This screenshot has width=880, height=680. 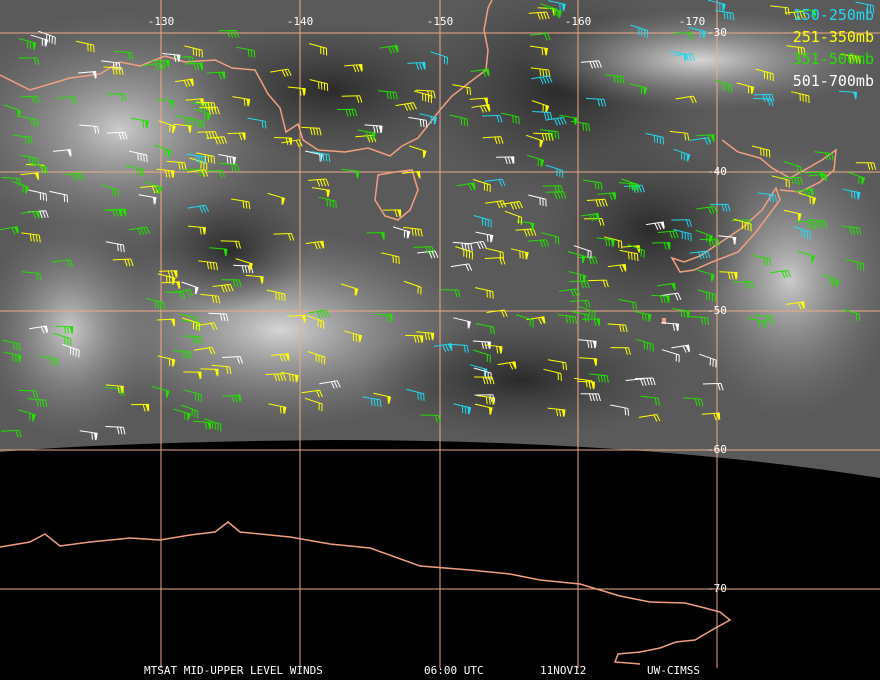 What do you see at coordinates (673, 670) in the screenshot?
I see `credit-label: UW-CIMSS` at bounding box center [673, 670].